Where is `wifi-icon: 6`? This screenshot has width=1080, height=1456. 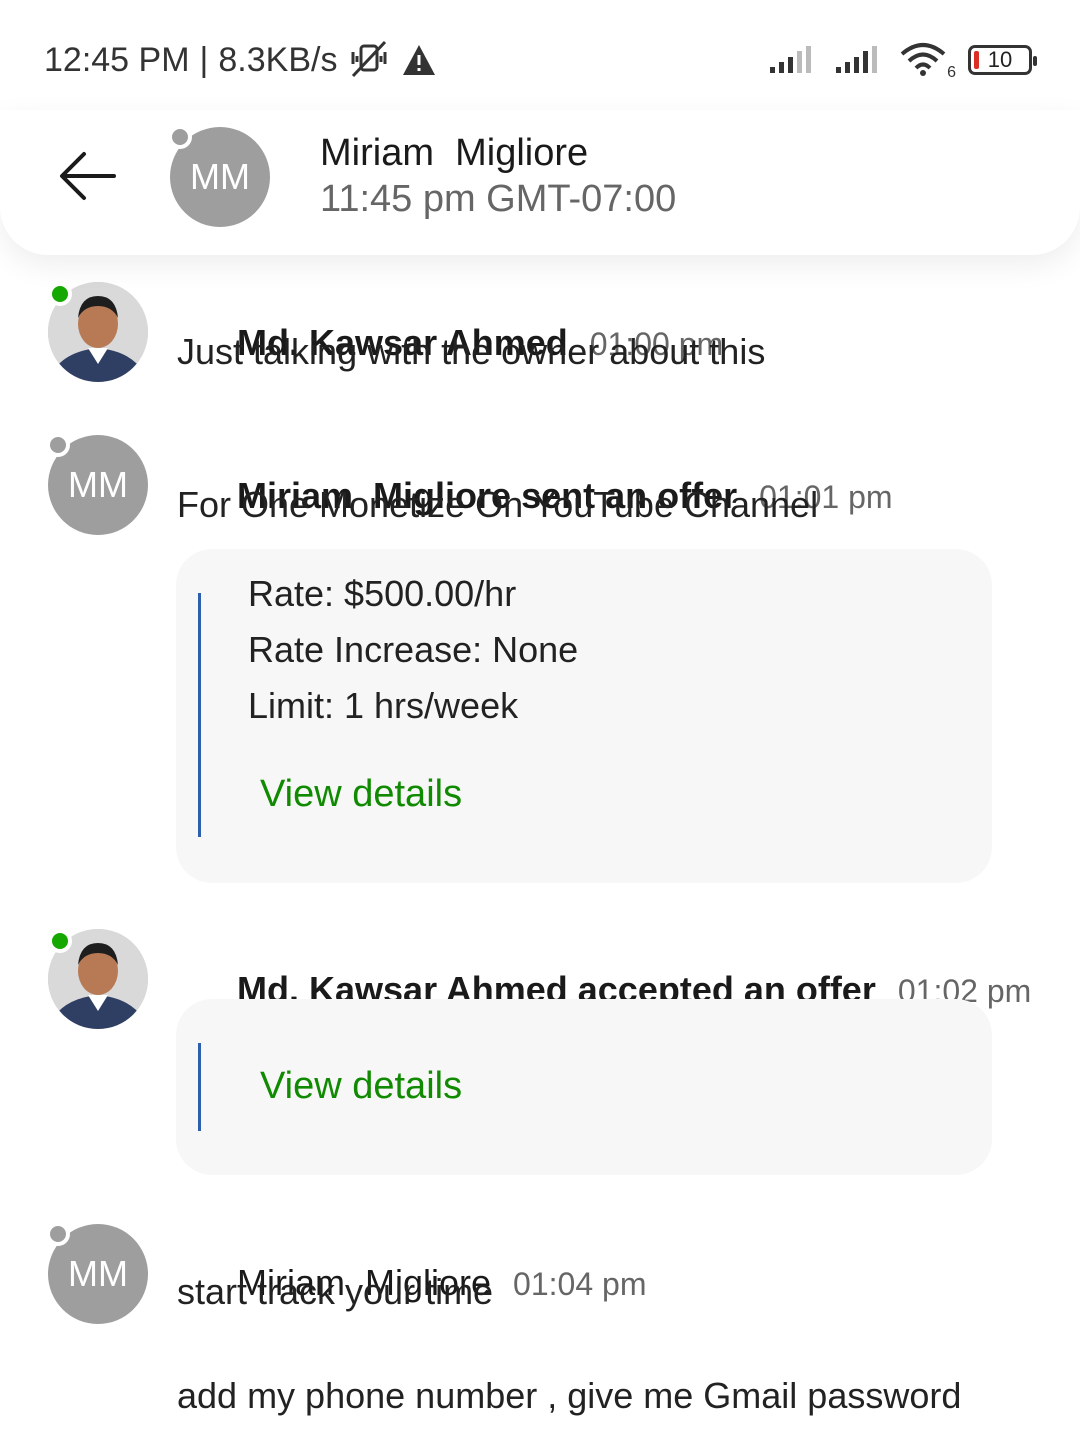
wifi-icon: 6 is located at coordinates (928, 61).